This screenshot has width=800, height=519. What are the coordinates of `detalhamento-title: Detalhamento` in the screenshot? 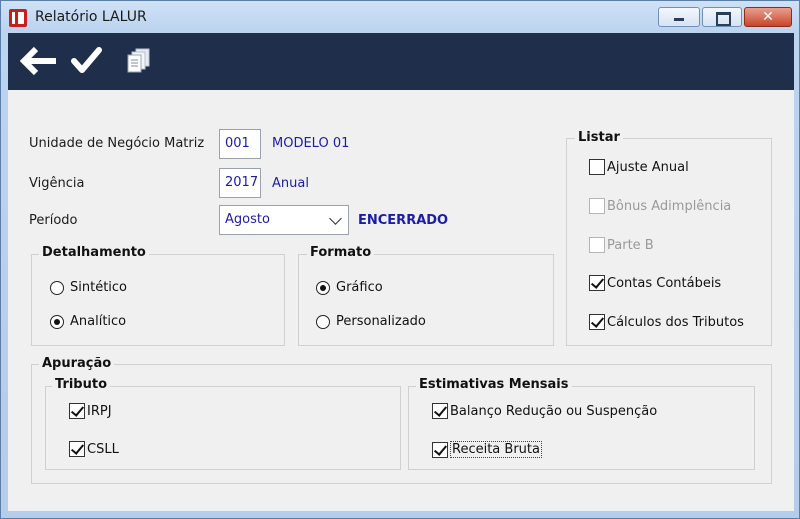 It's located at (94, 252).